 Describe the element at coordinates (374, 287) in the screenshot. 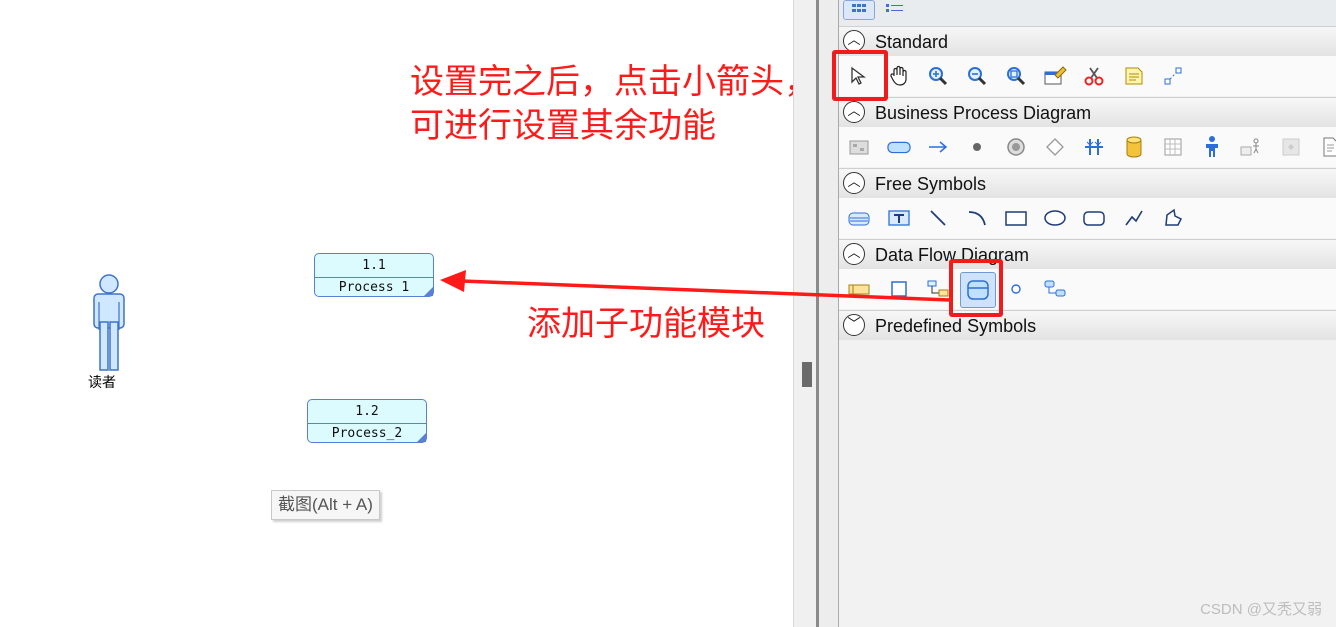

I see `process-name: Process 1` at that location.